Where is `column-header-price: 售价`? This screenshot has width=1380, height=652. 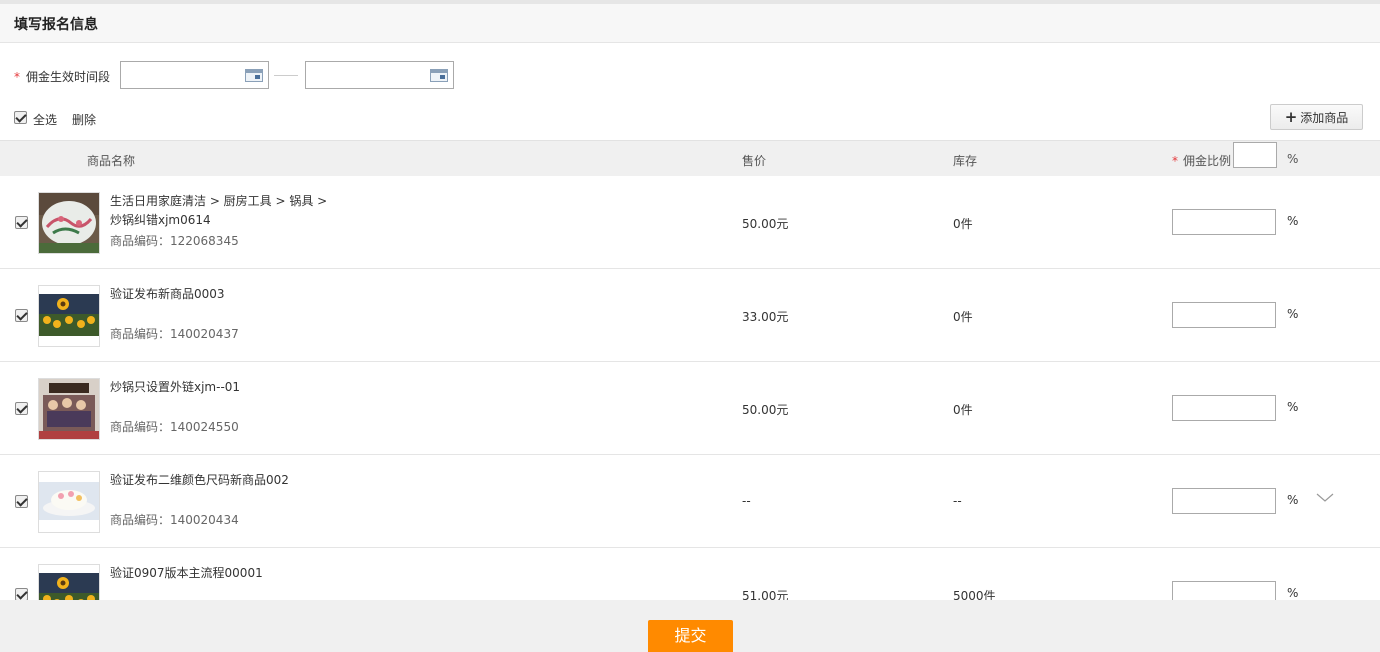 column-header-price: 售价 is located at coordinates (754, 161).